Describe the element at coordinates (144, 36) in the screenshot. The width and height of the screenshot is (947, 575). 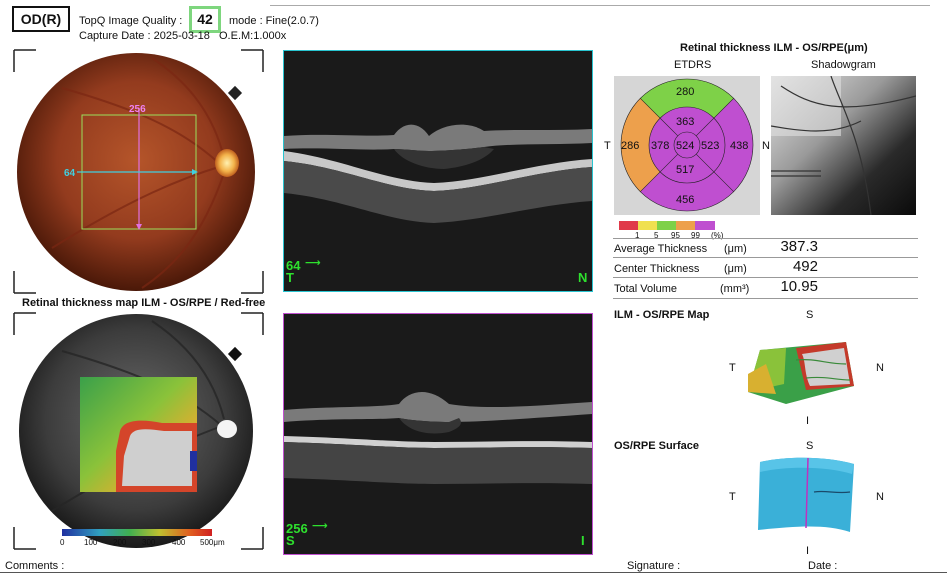
I see `capture-date: Capture Date : 2025-03-18` at that location.